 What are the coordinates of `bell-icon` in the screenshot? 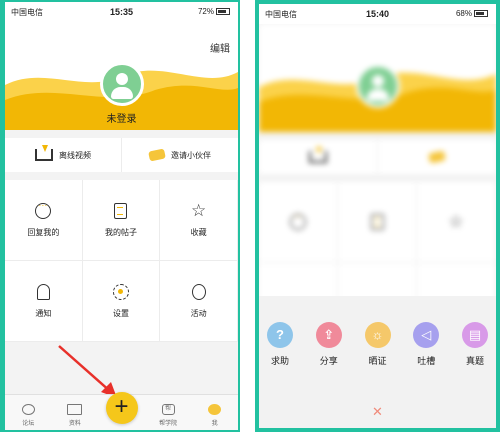 It's located at (43, 291).